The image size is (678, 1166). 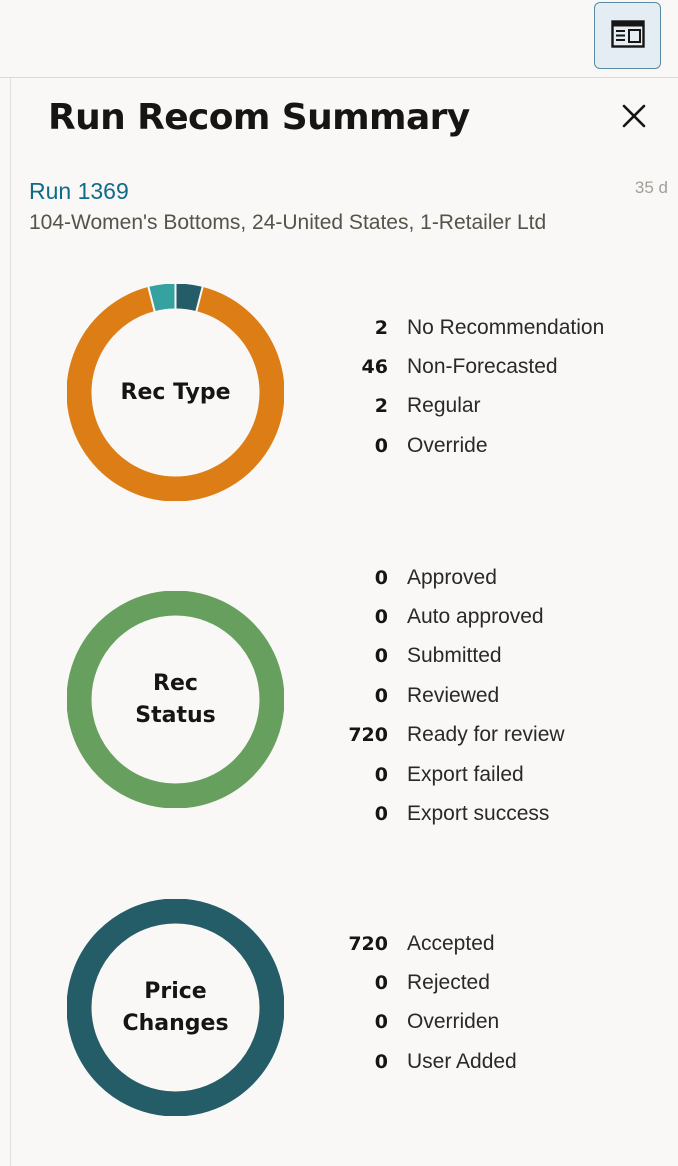 What do you see at coordinates (462, 1061) in the screenshot?
I see `legend-label: User Added` at bounding box center [462, 1061].